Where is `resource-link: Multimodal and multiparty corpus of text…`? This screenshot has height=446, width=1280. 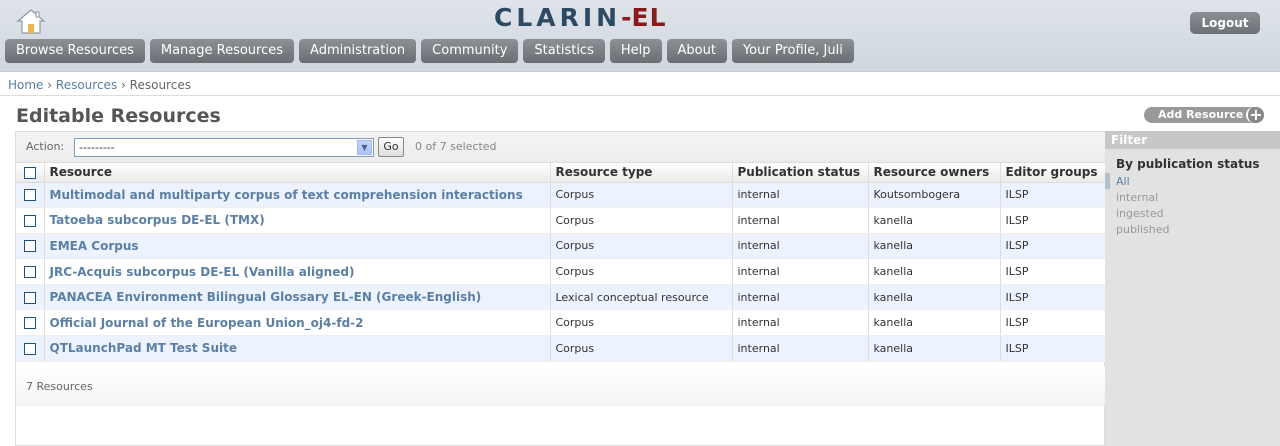
resource-link: Multimodal and multiparty corpus of text… is located at coordinates (286, 195).